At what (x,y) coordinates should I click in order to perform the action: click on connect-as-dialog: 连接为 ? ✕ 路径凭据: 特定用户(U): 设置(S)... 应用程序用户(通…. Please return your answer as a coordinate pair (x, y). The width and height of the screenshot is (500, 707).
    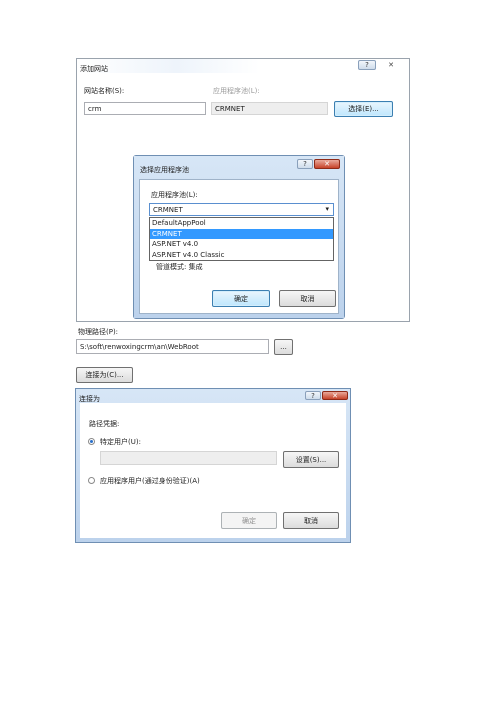
    Looking at the image, I should click on (213, 465).